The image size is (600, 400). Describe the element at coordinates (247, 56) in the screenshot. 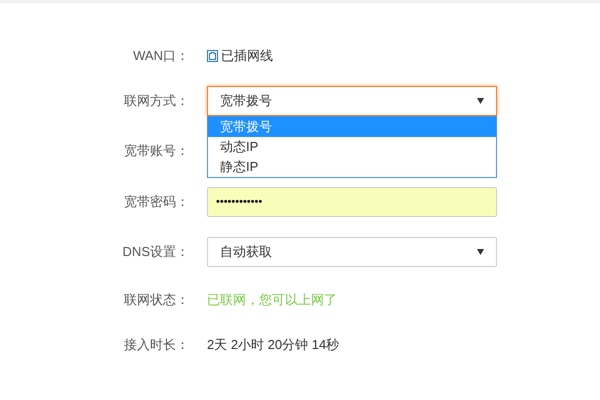

I see `status-text: 已插网线` at that location.